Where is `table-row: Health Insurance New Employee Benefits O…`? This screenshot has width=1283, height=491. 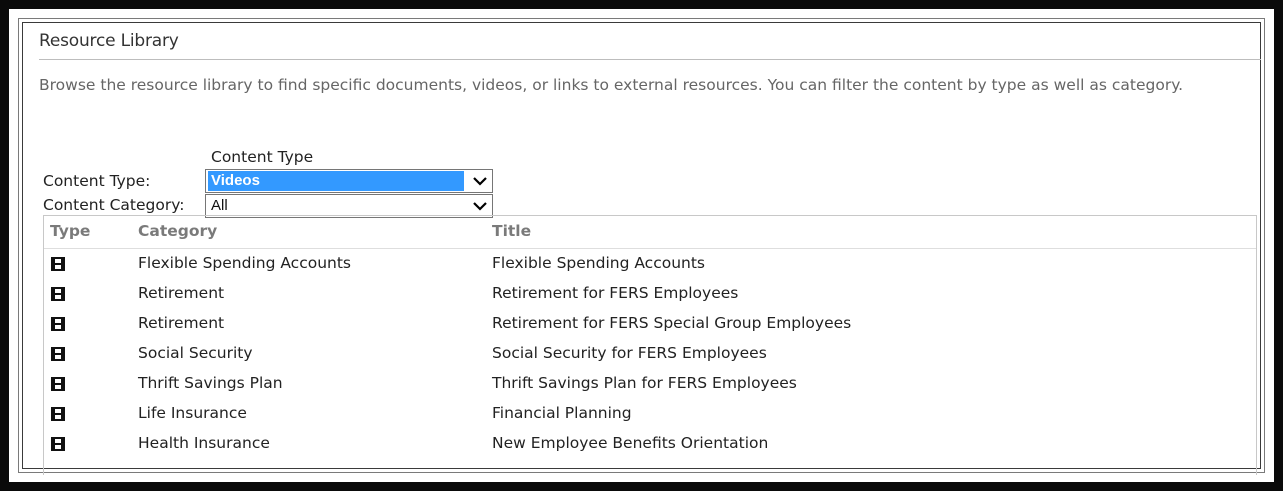
table-row: Health Insurance New Employee Benefits O… is located at coordinates (650, 444).